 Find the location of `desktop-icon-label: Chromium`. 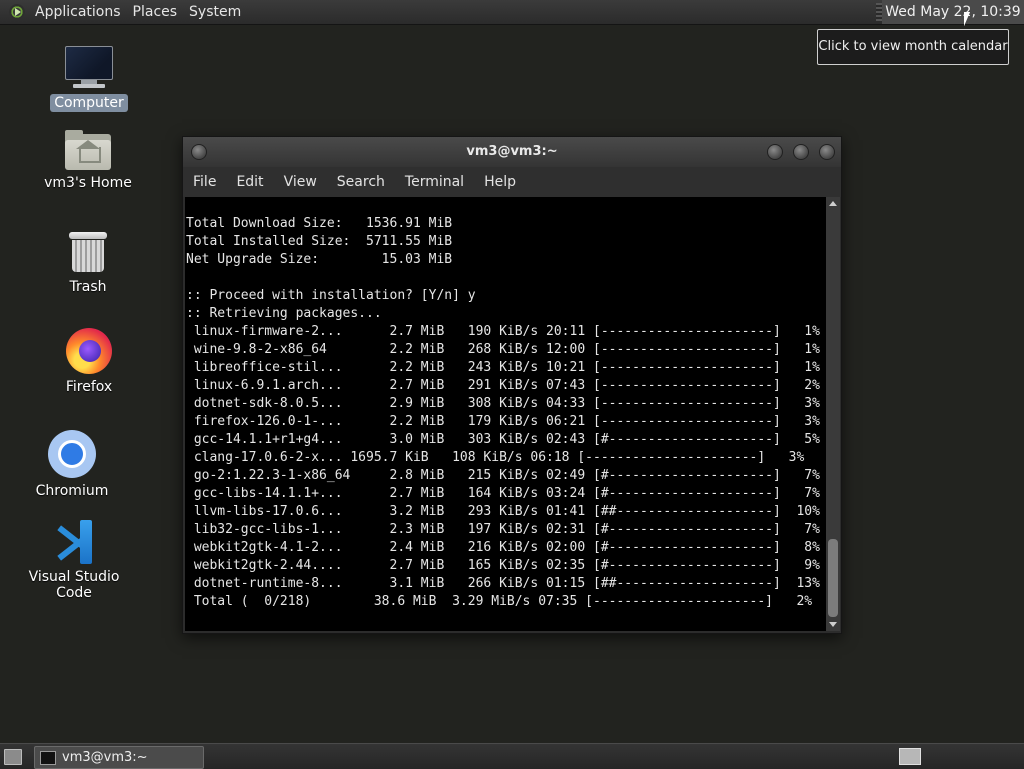

desktop-icon-label: Chromium is located at coordinates (72, 491).